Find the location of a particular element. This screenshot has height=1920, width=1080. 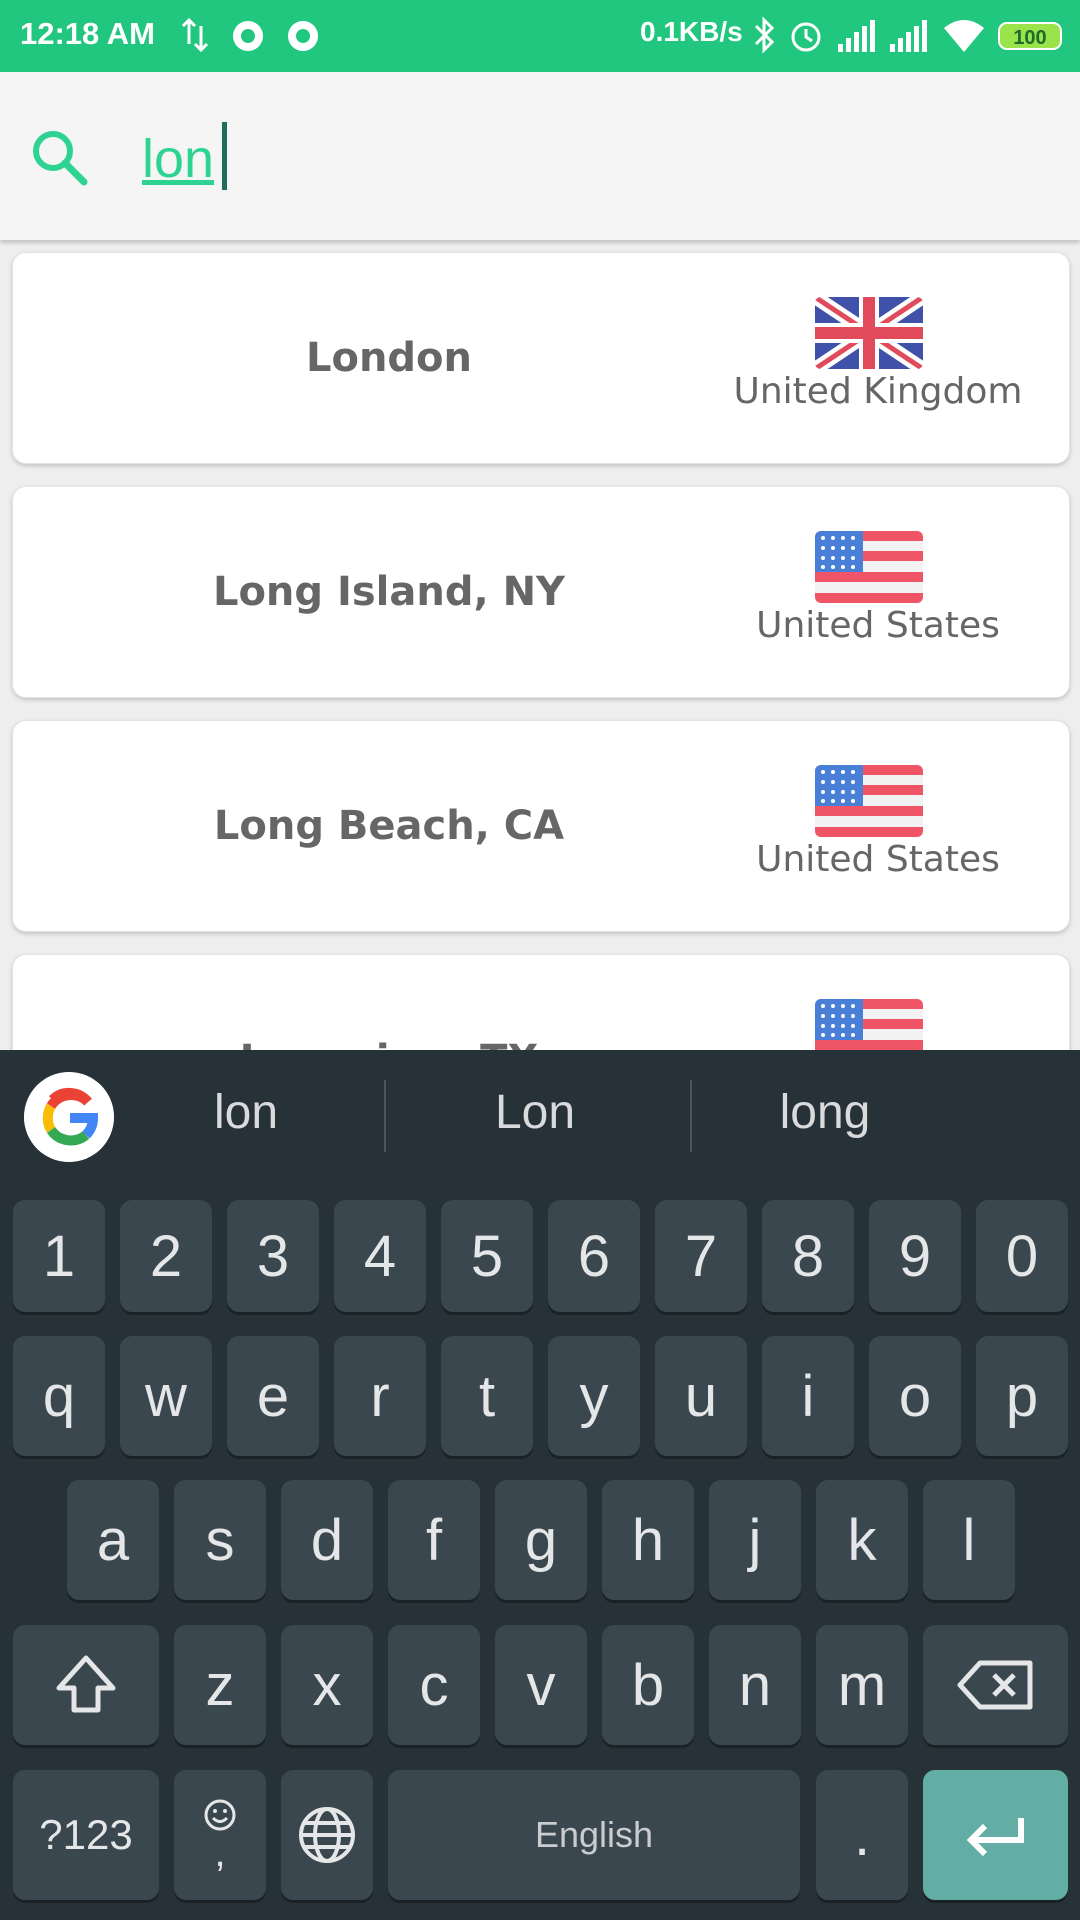

uk-flag-icon is located at coordinates (869, 333).